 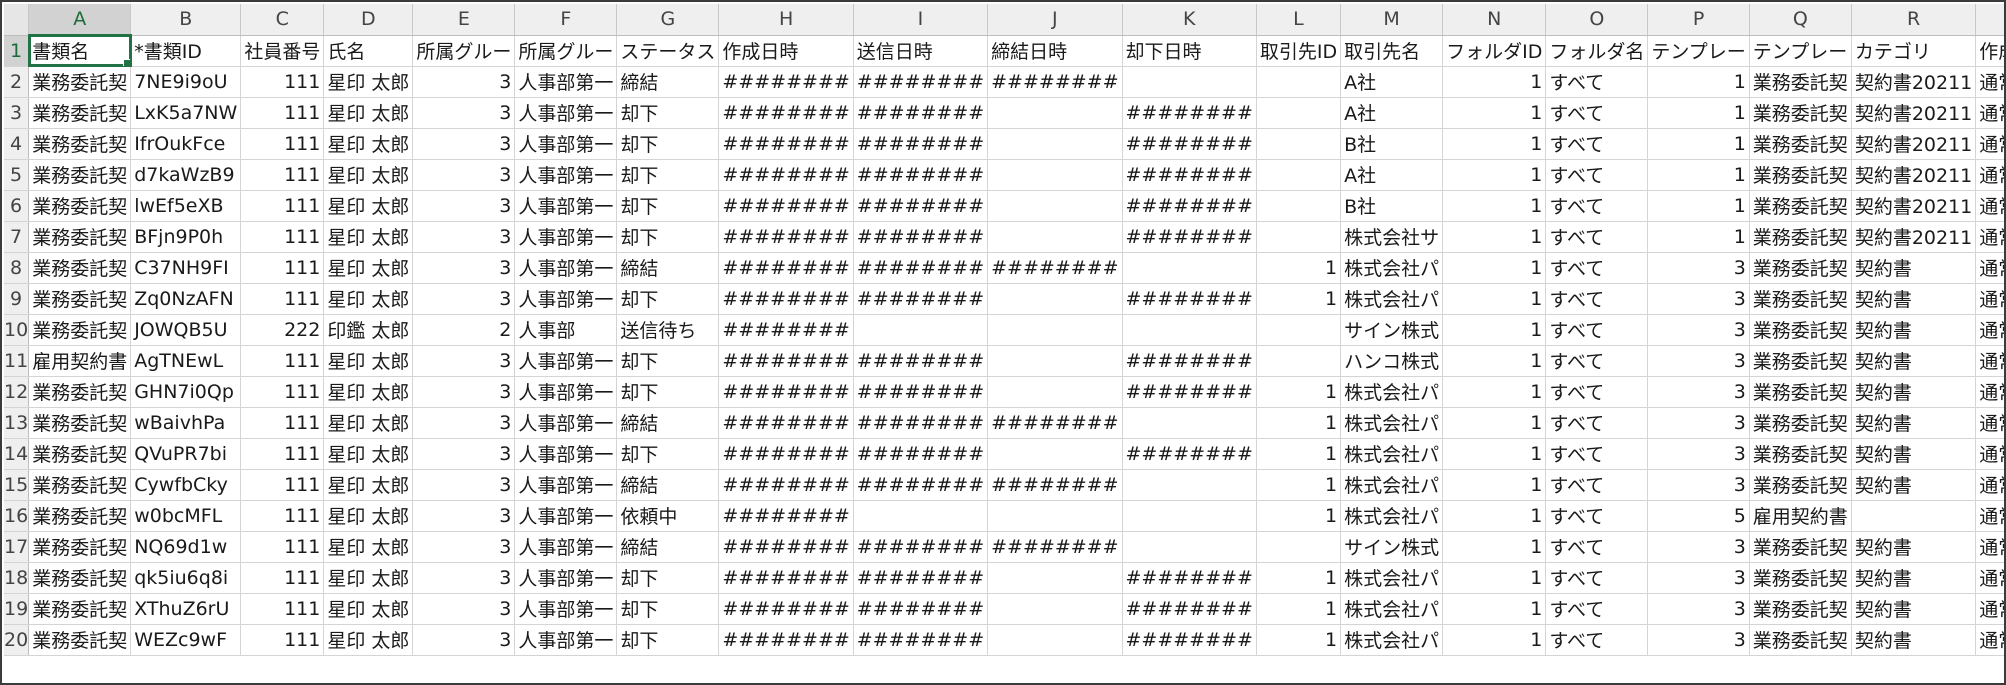 What do you see at coordinates (566, 51) in the screenshot?
I see `cell-f1: 所属グルー` at bounding box center [566, 51].